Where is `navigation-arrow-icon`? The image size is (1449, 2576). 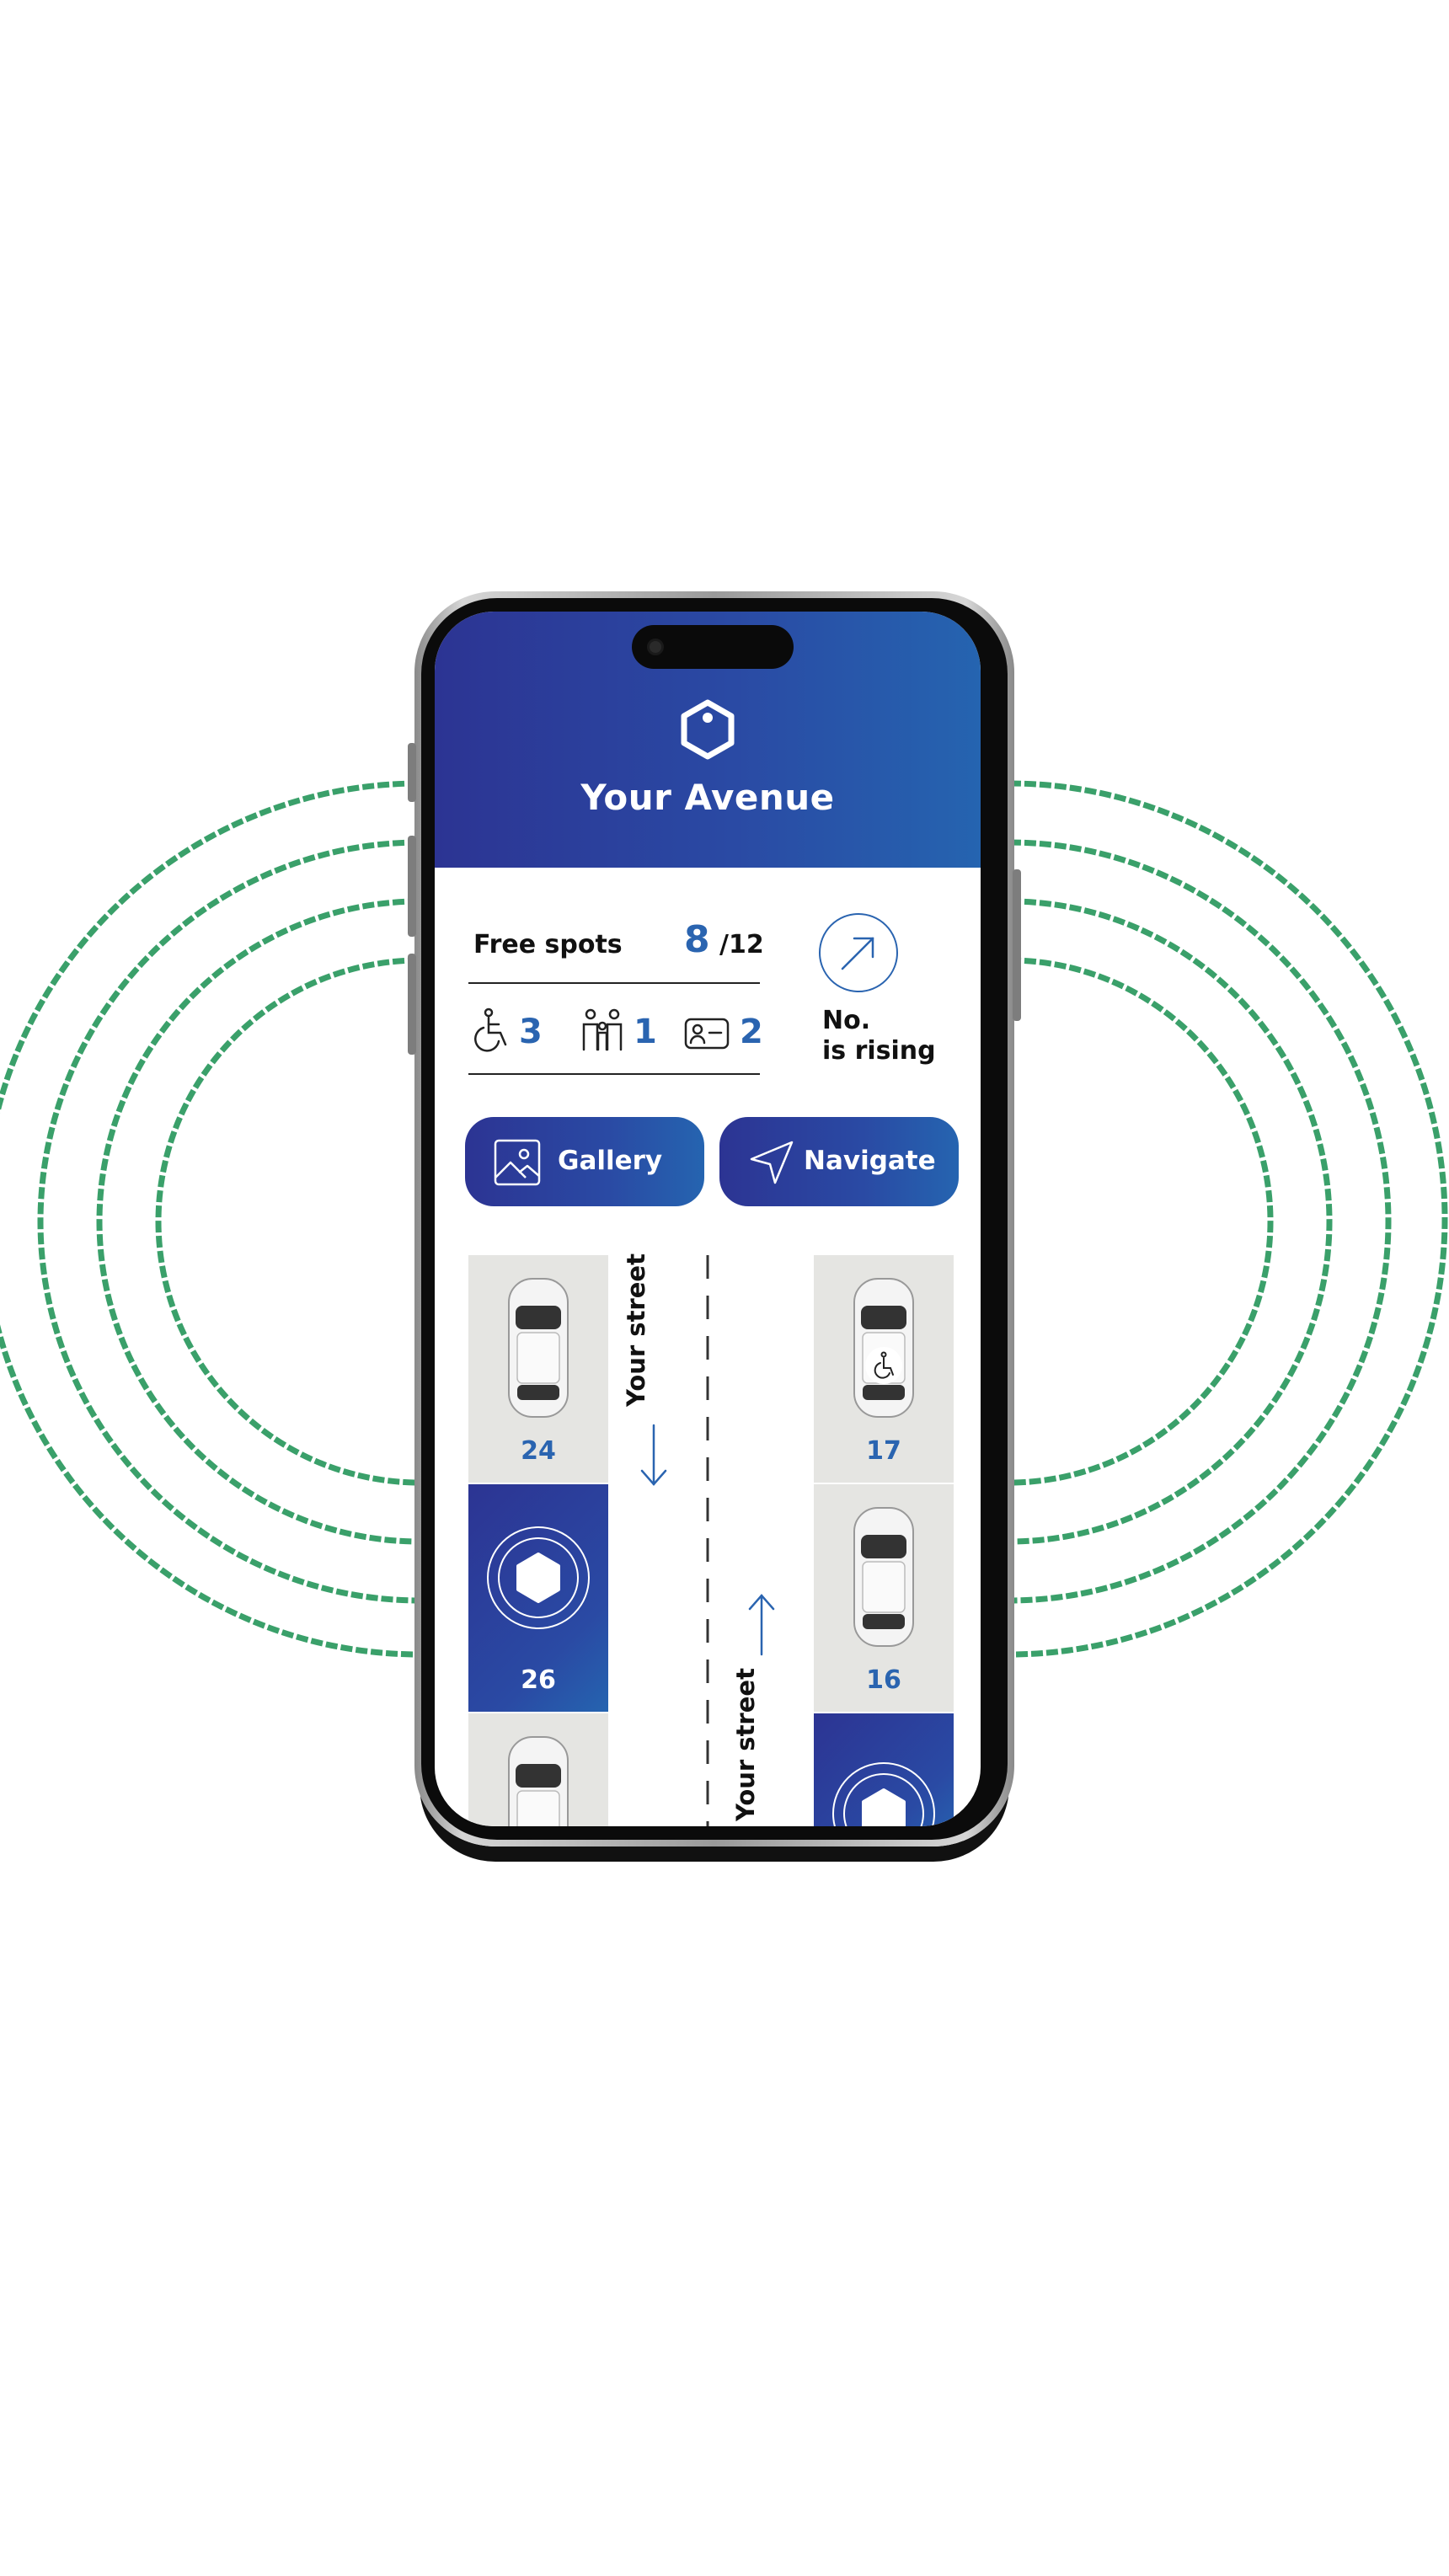
navigation-arrow-icon is located at coordinates (772, 1162).